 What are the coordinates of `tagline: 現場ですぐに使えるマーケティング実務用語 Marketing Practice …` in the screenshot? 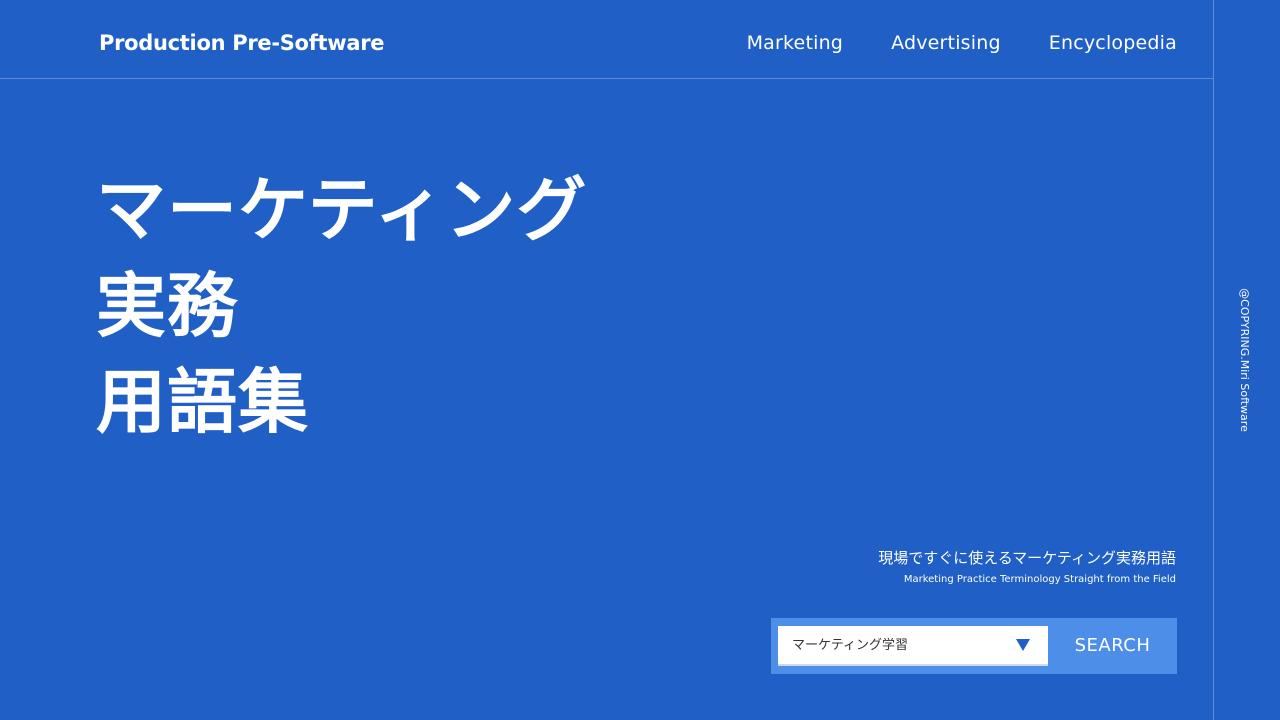 It's located at (1027, 567).